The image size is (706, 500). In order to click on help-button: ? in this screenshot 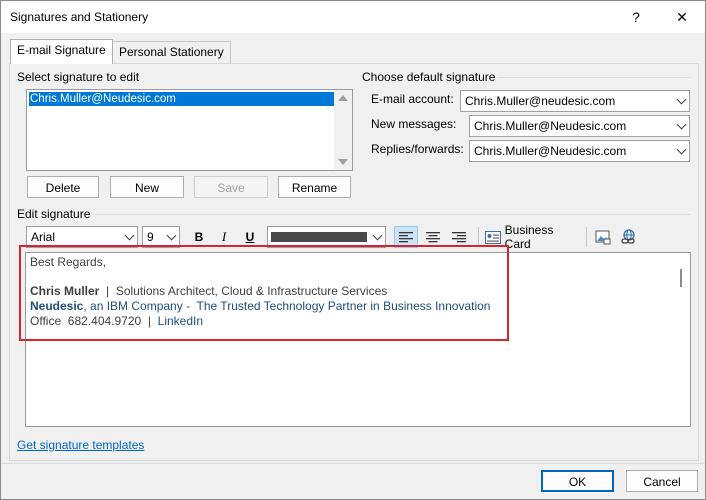, I will do `click(636, 17)`.